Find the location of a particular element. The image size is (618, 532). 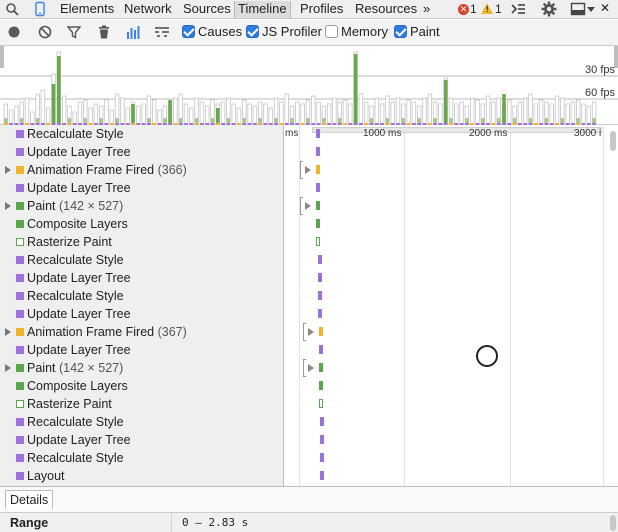

trash-icon is located at coordinates (104, 32).